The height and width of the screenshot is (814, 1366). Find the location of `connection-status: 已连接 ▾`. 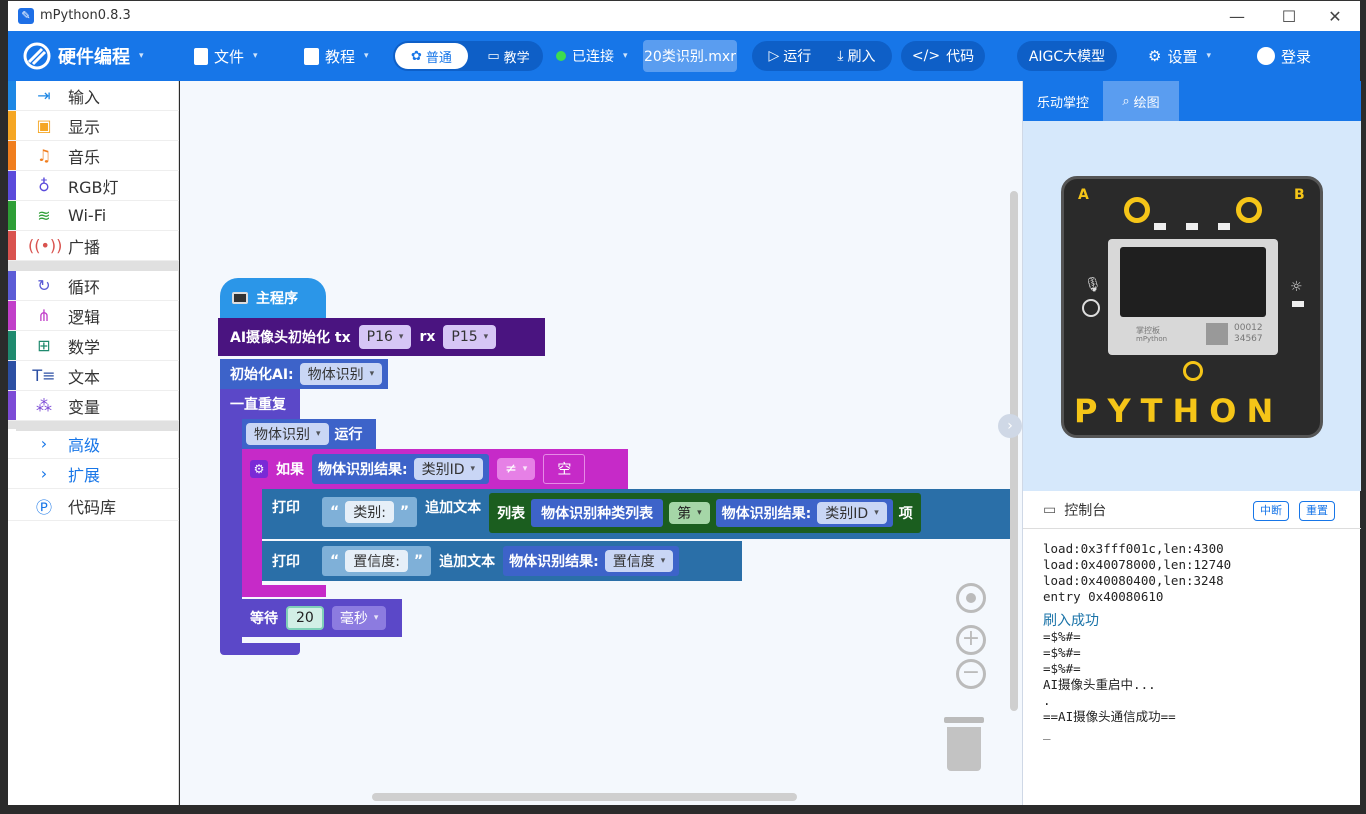

connection-status: 已连接 ▾ is located at coordinates (592, 56).